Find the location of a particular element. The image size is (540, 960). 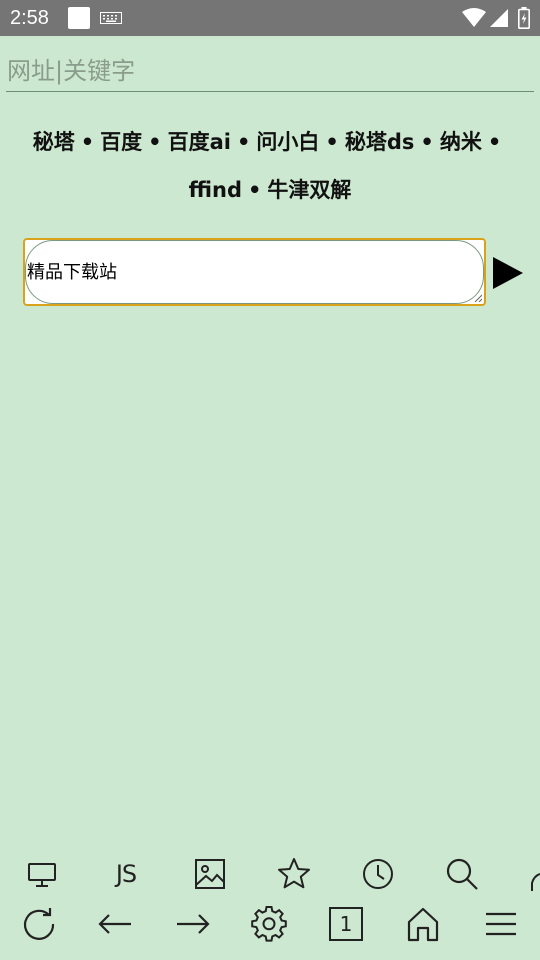

forward-arrow-icon is located at coordinates (193, 924).